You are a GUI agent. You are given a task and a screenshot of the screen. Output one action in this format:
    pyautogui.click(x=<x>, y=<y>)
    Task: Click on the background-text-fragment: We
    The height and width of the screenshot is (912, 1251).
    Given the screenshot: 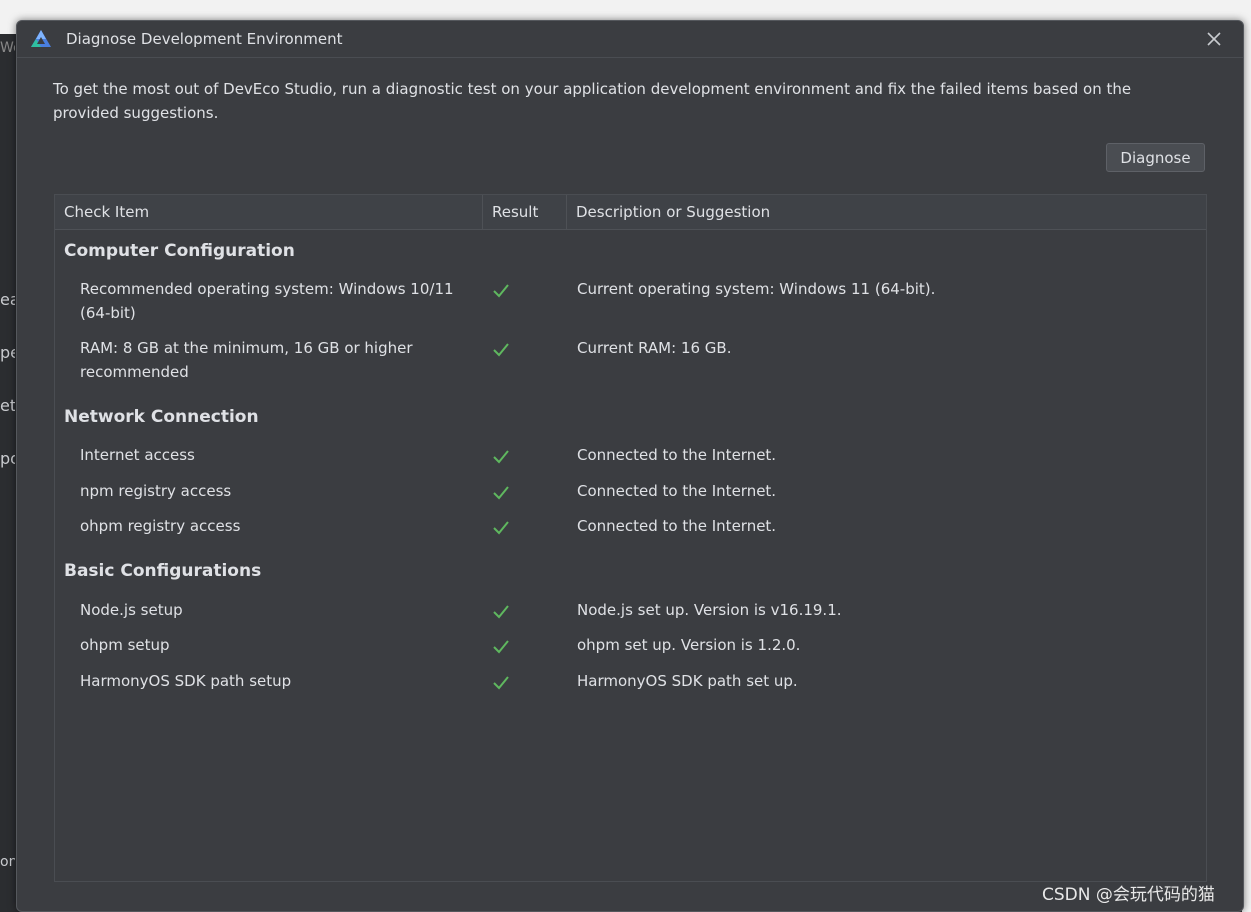 What is the action you would take?
    pyautogui.click(x=7, y=48)
    